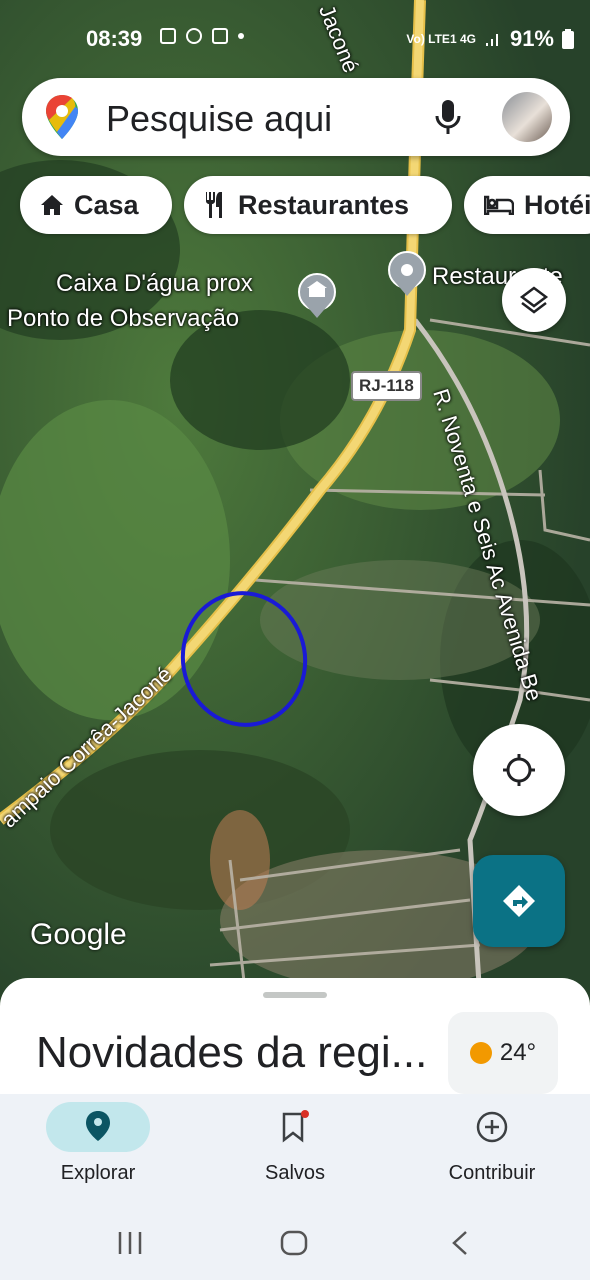  Describe the element at coordinates (219, 119) in the screenshot. I see `search-input: Pesquise aqui` at that location.